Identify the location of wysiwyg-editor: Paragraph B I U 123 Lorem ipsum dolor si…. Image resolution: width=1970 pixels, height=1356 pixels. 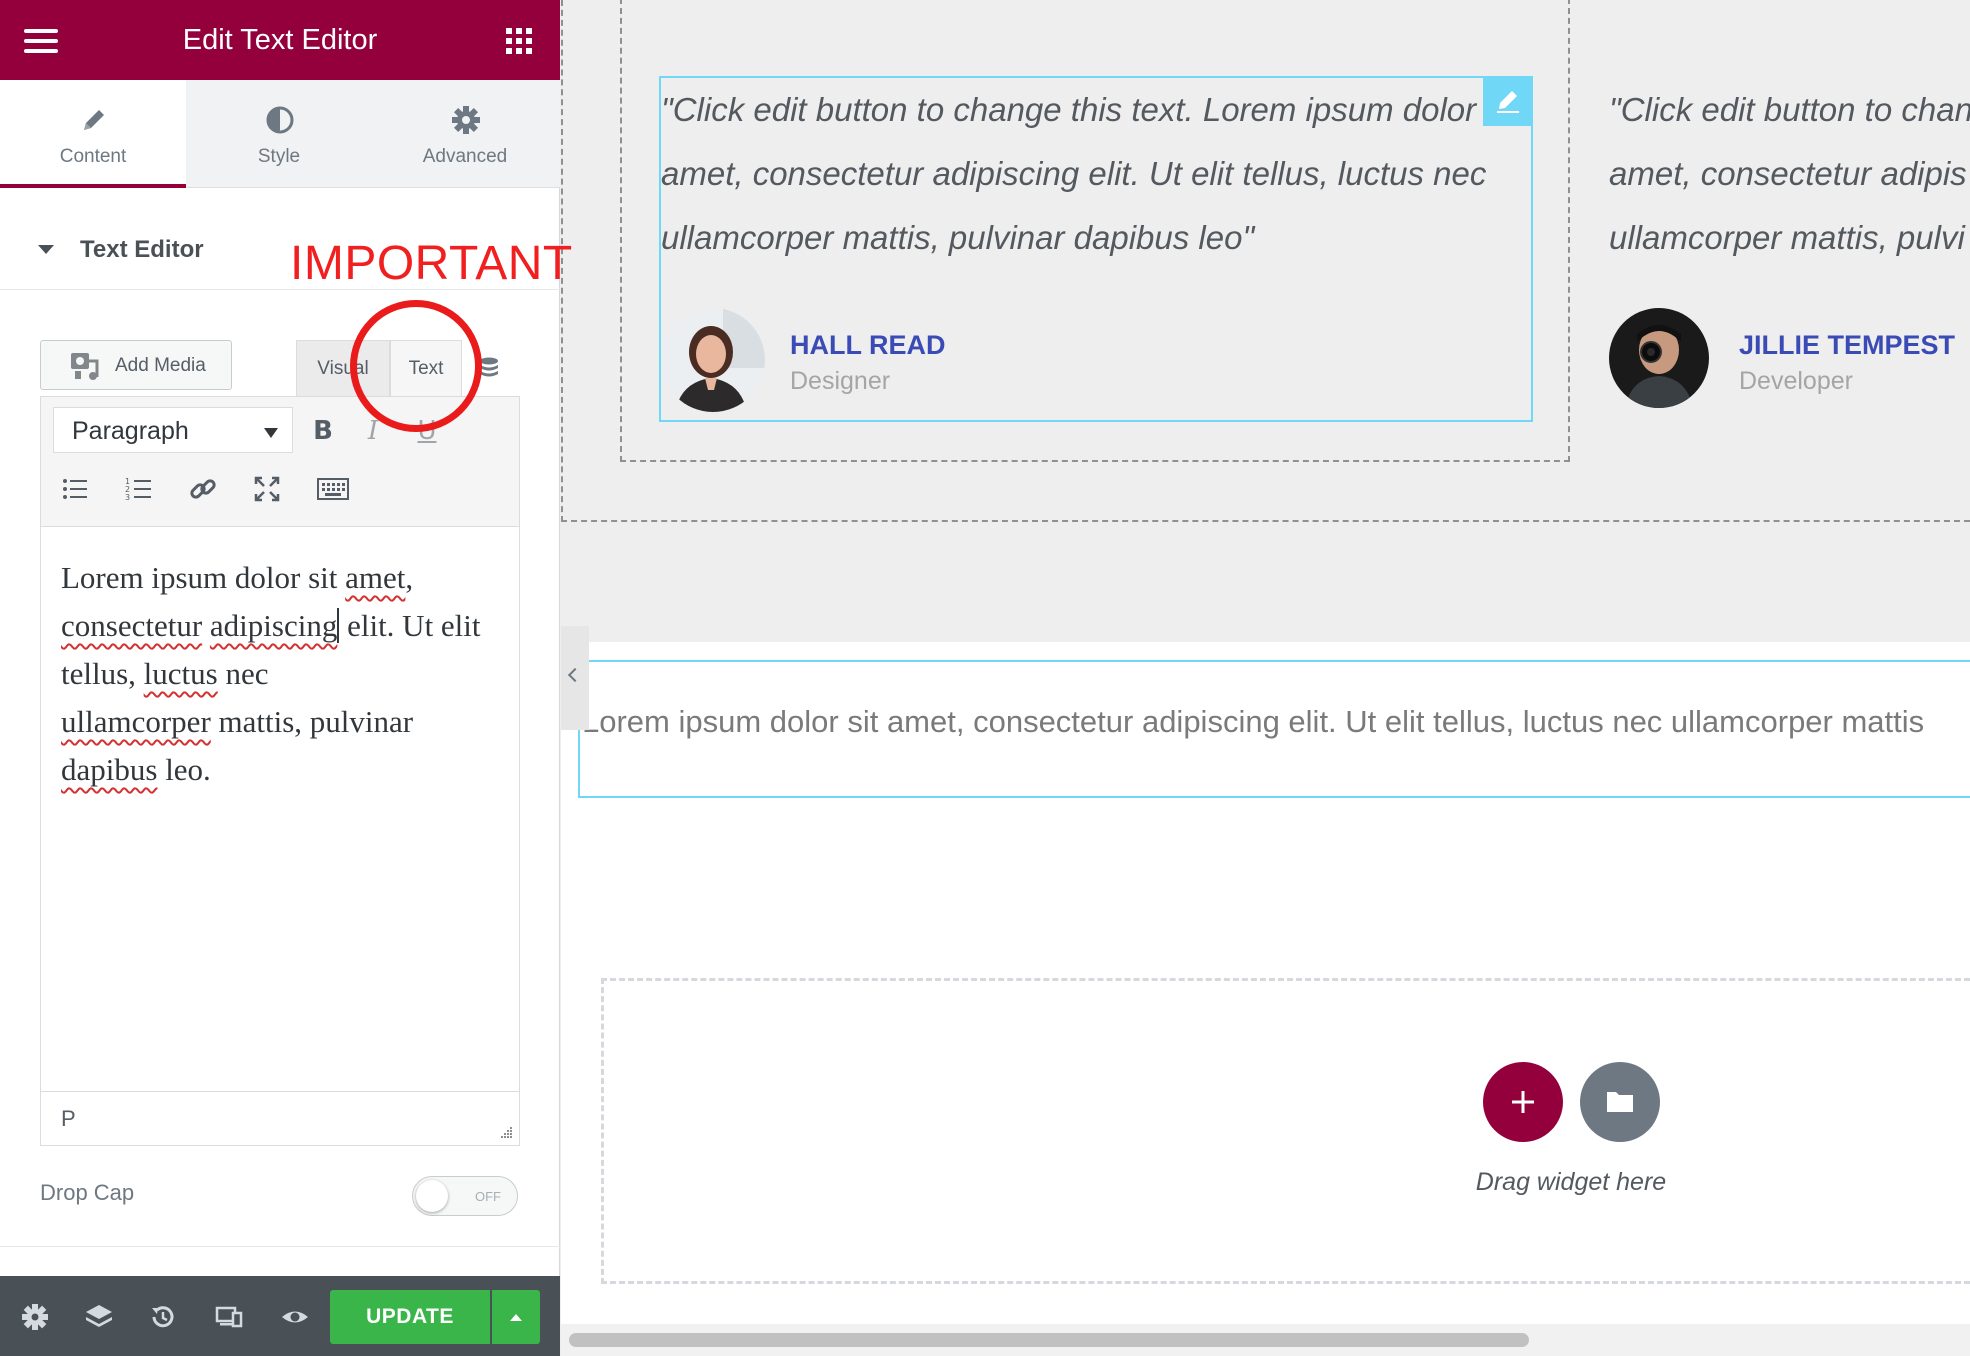
(280, 771).